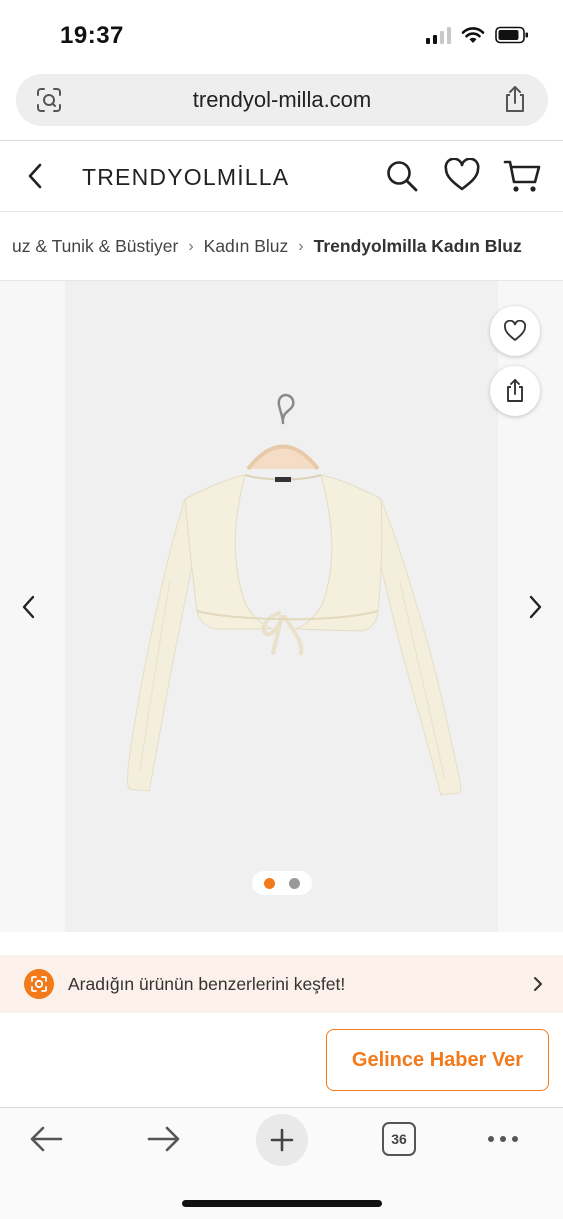  I want to click on search-icon, so click(402, 178).